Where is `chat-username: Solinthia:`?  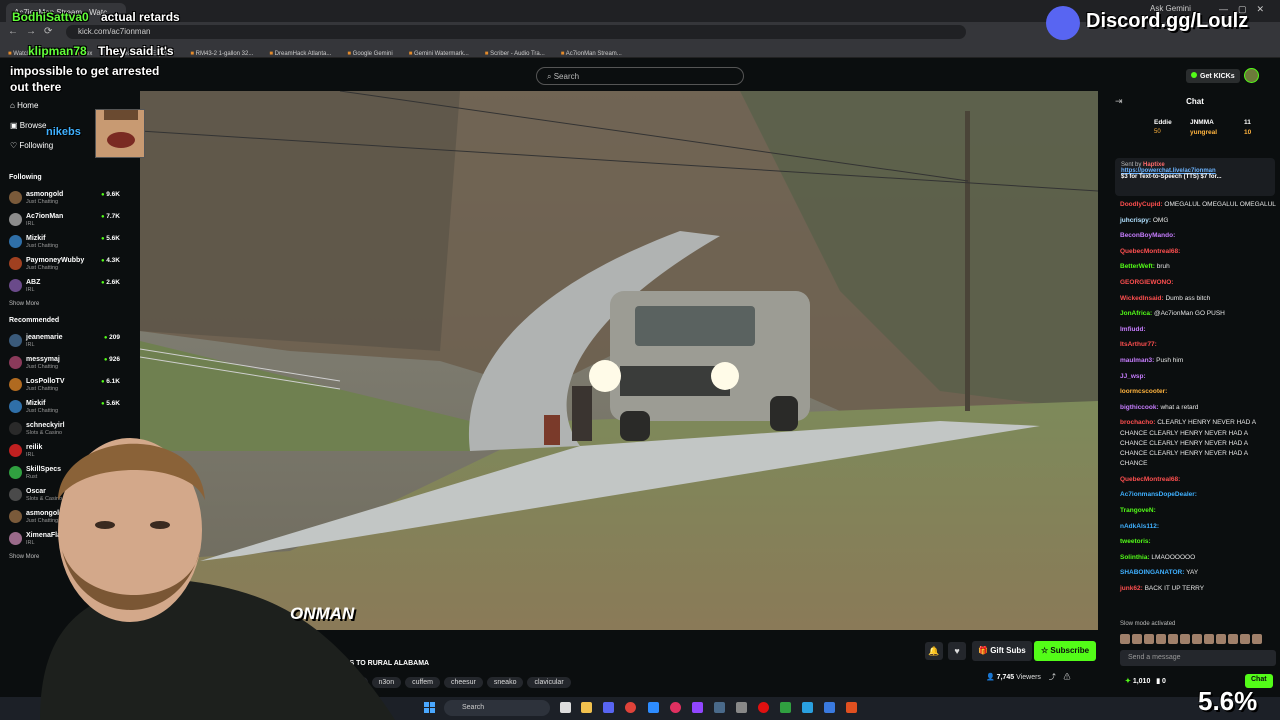 chat-username: Solinthia: is located at coordinates (1135, 557).